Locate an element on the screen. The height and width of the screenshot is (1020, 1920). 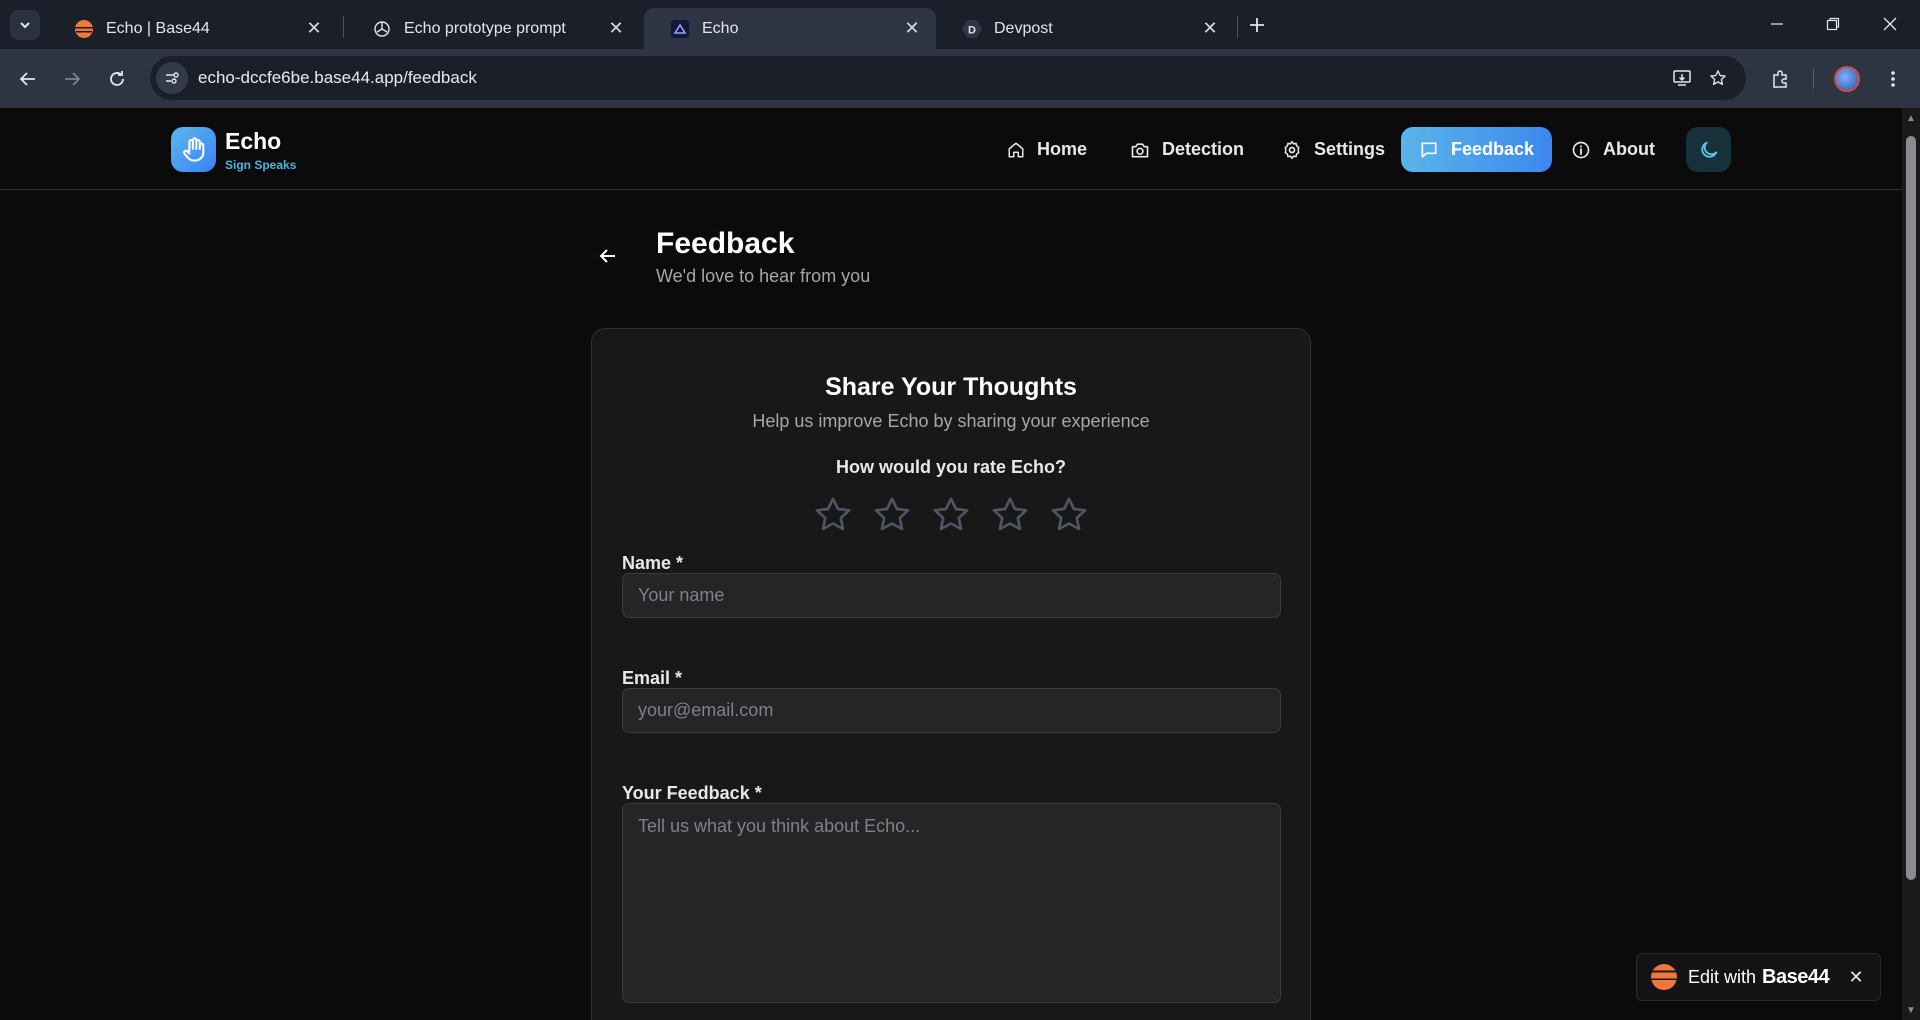
hand-icon is located at coordinates (193, 149).